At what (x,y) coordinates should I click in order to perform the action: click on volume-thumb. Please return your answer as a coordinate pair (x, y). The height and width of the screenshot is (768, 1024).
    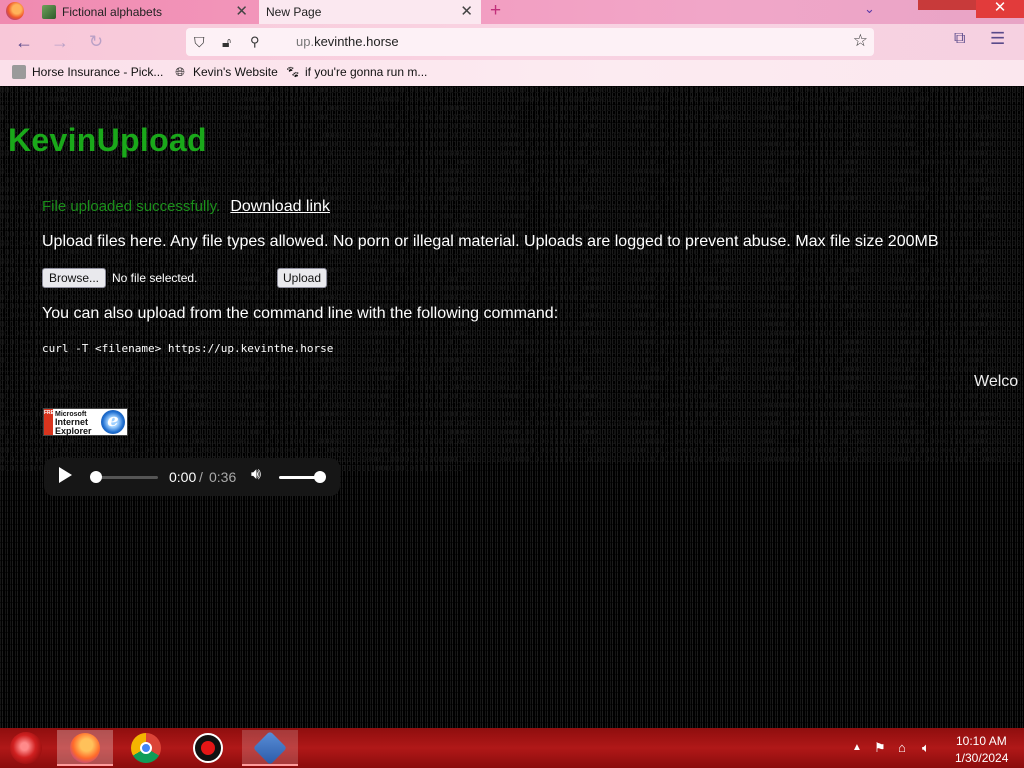
    Looking at the image, I should click on (320, 477).